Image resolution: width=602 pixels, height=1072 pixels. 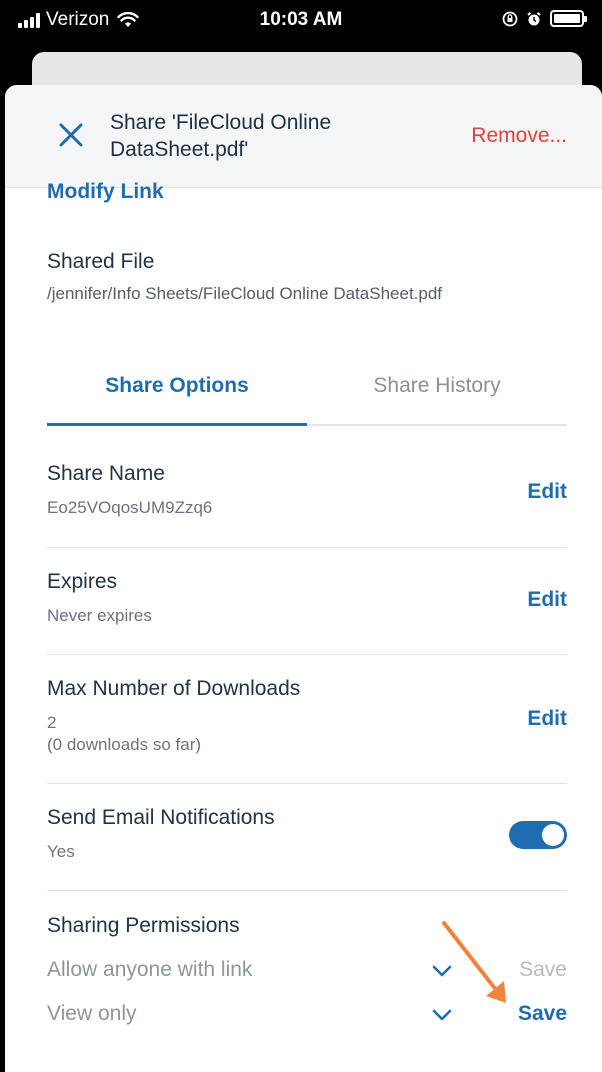 I want to click on expires-row: Expires Never expires Edit, so click(x=307, y=601).